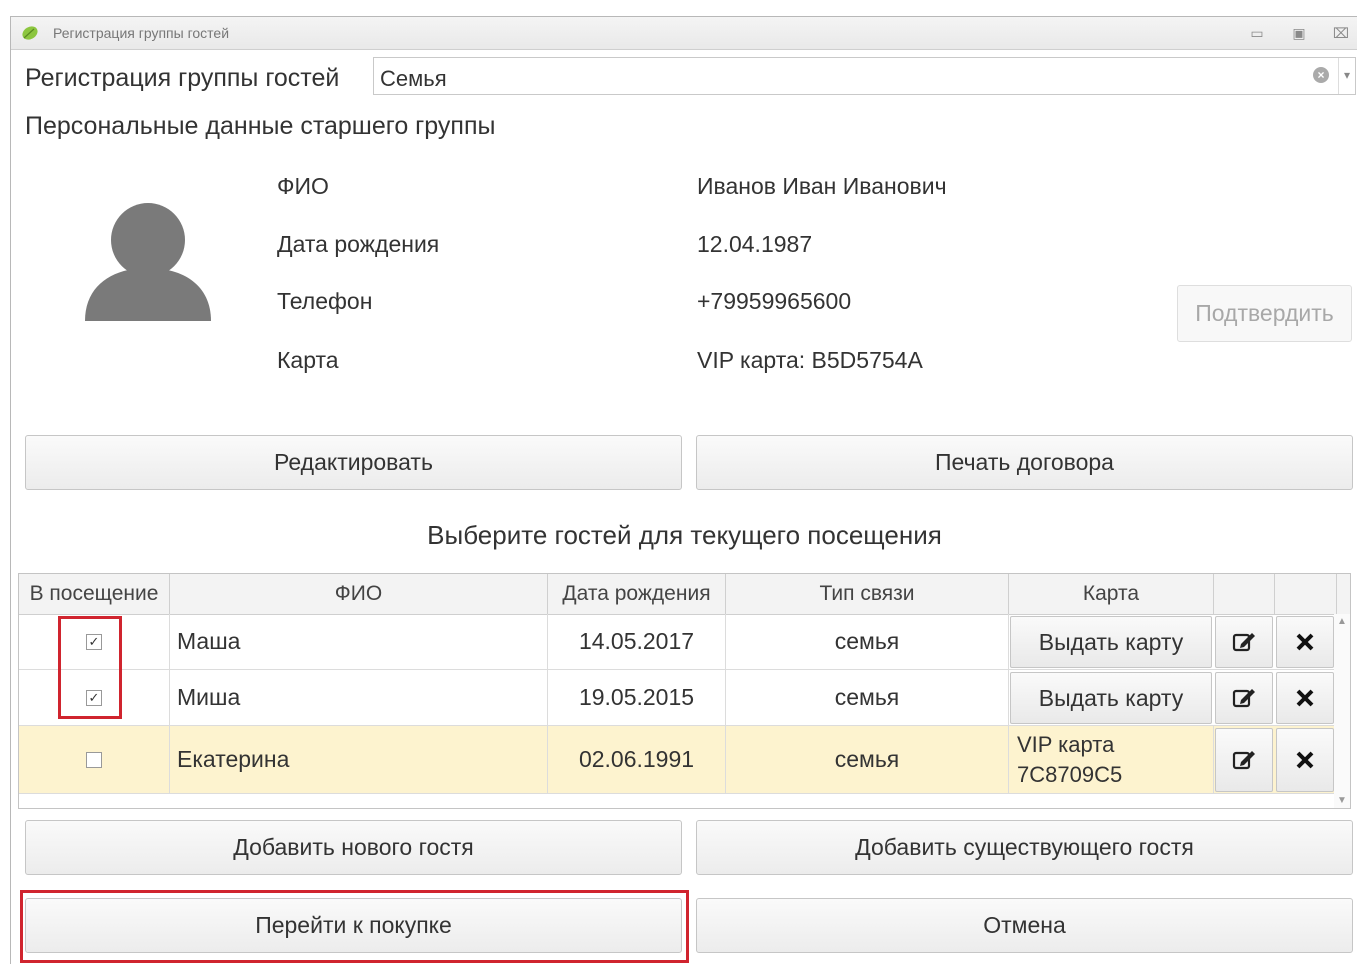 This screenshot has height=964, width=1357. Describe the element at coordinates (30, 33) in the screenshot. I see `leaf-app-icon` at that location.